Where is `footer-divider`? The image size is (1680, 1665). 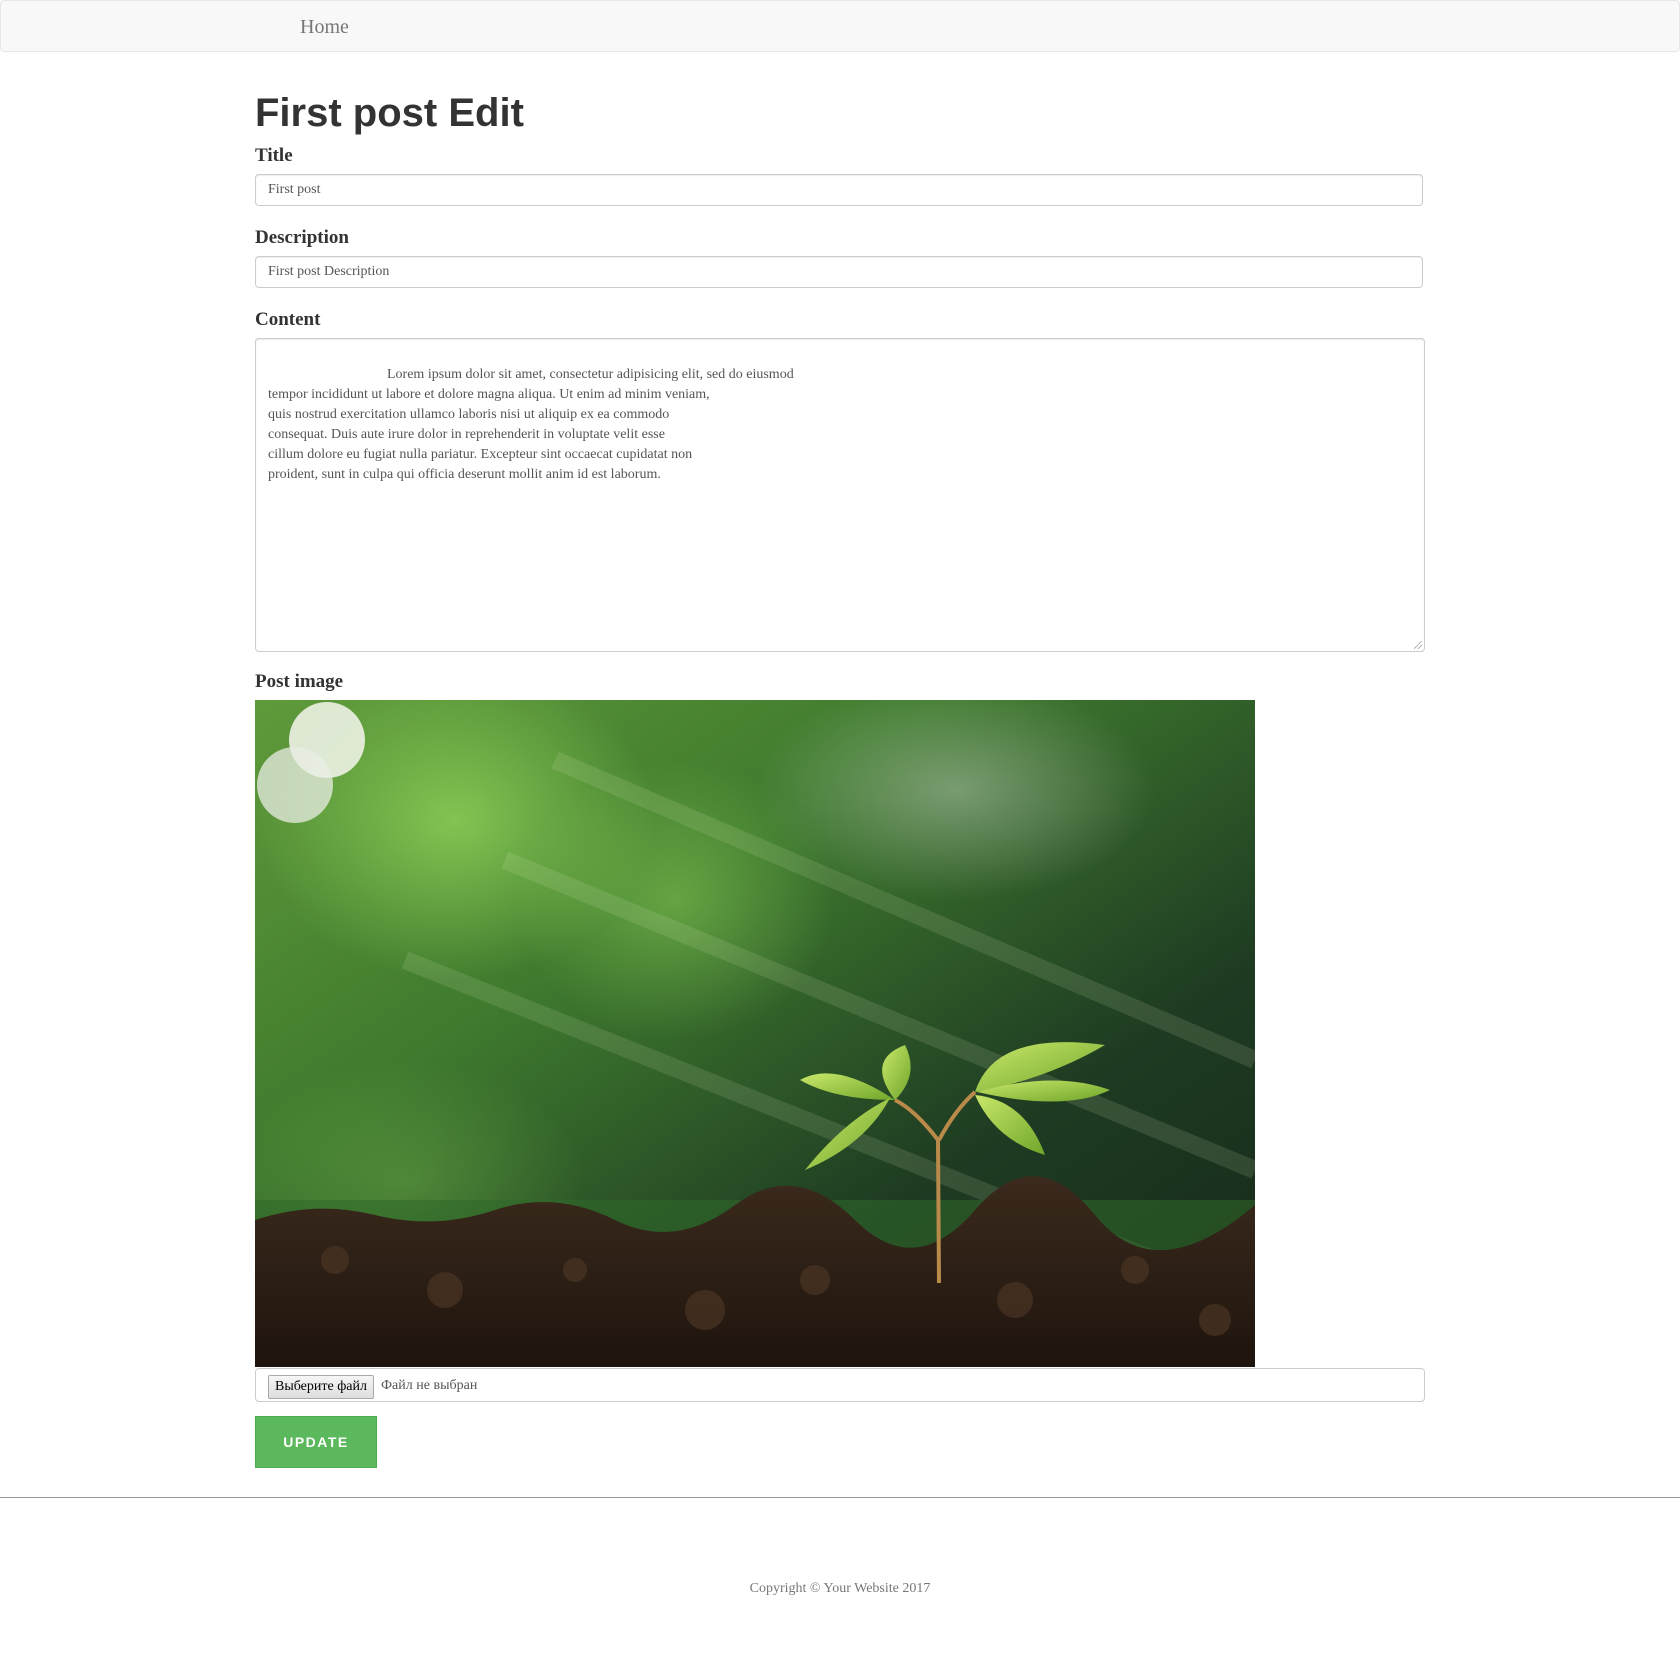 footer-divider is located at coordinates (840, 1497).